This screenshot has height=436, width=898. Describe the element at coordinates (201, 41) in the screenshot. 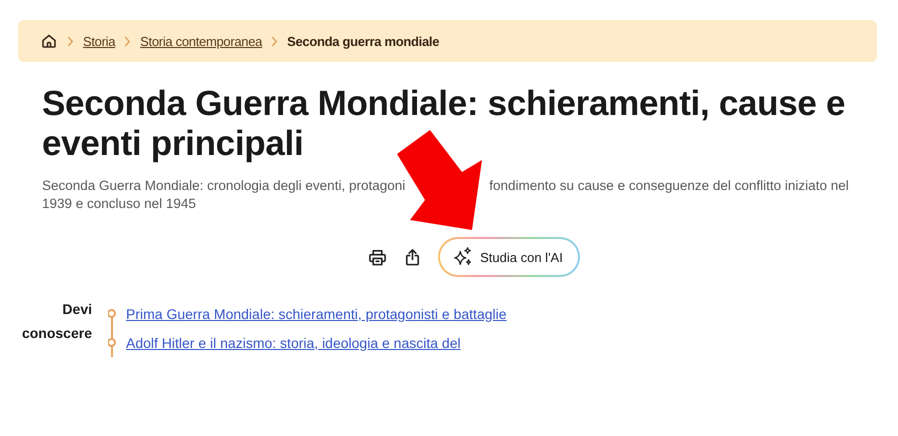

I see `breadcrumb-link: Storia contemporanea` at that location.